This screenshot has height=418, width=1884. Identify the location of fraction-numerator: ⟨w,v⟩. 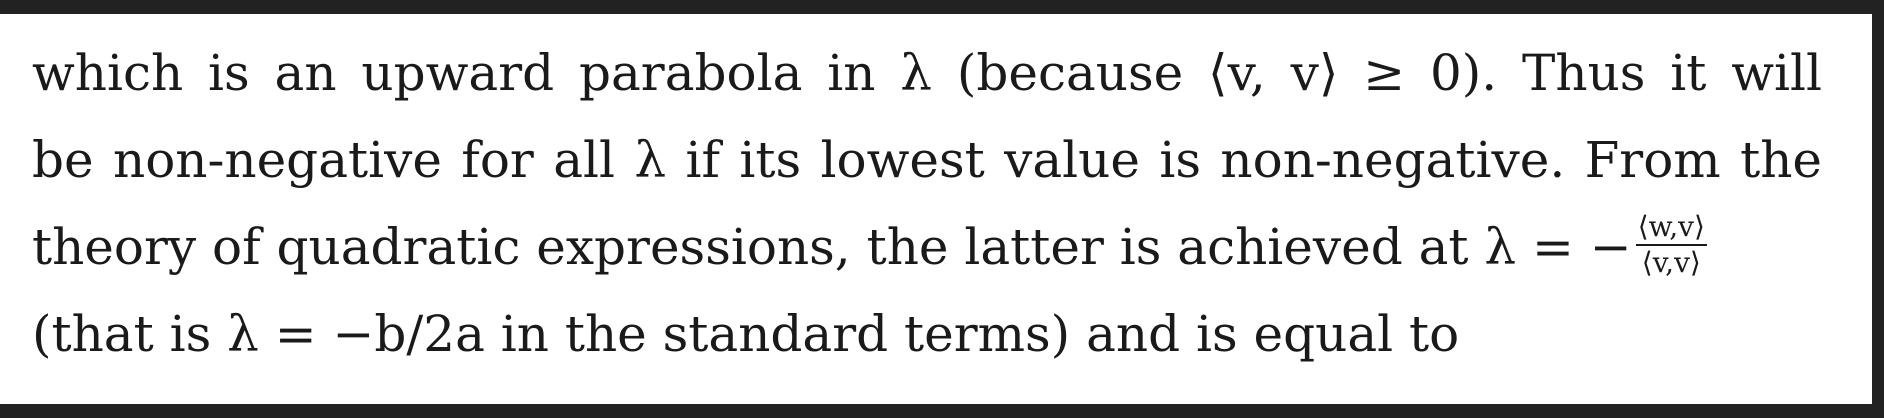
(1671, 229).